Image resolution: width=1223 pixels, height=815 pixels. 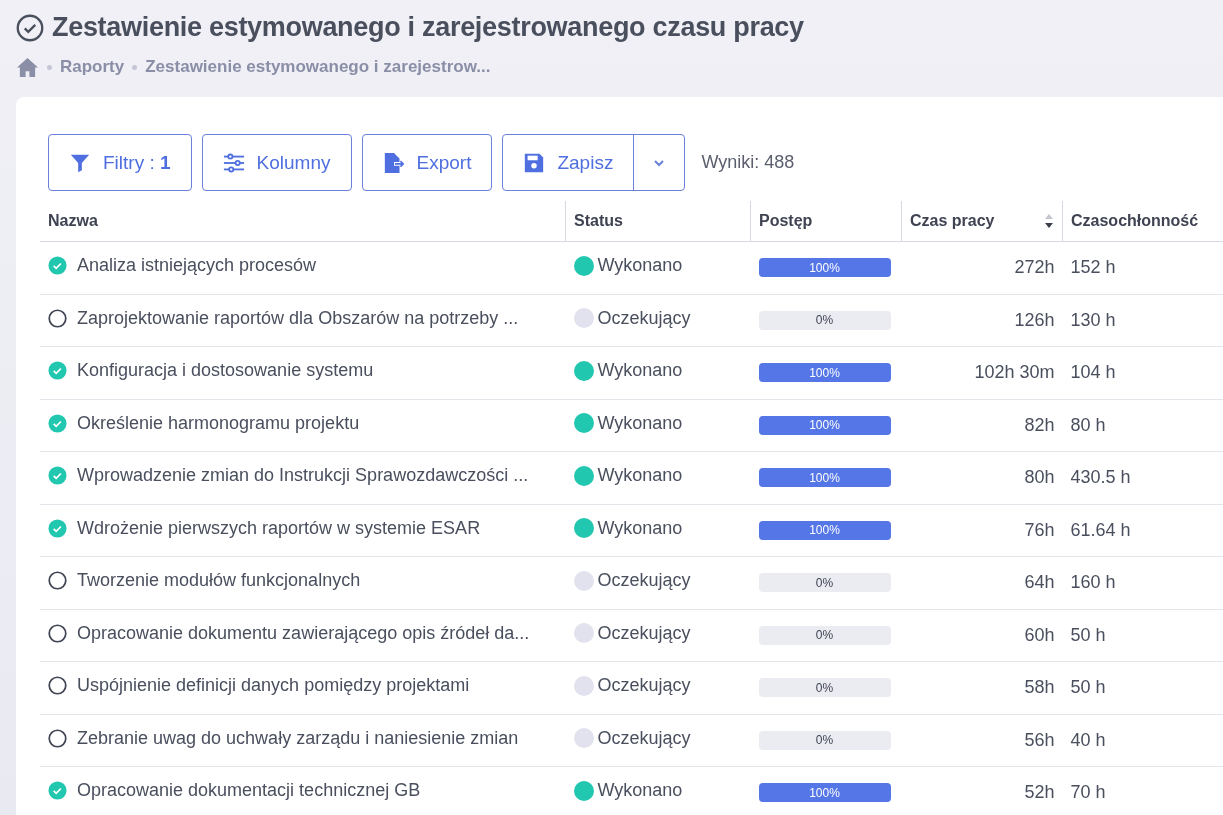 What do you see at coordinates (197, 266) in the screenshot?
I see `task-name: Analiza istniejących procesów` at bounding box center [197, 266].